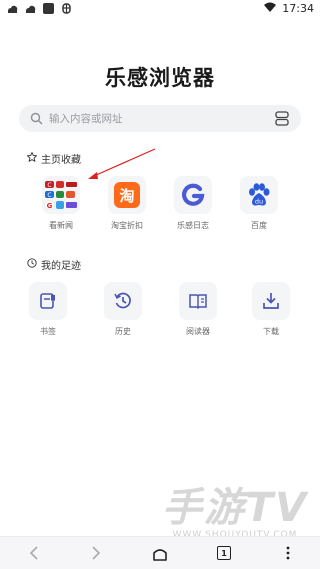 This screenshot has width=320, height=569. I want to click on g-logo-icon, so click(193, 195).